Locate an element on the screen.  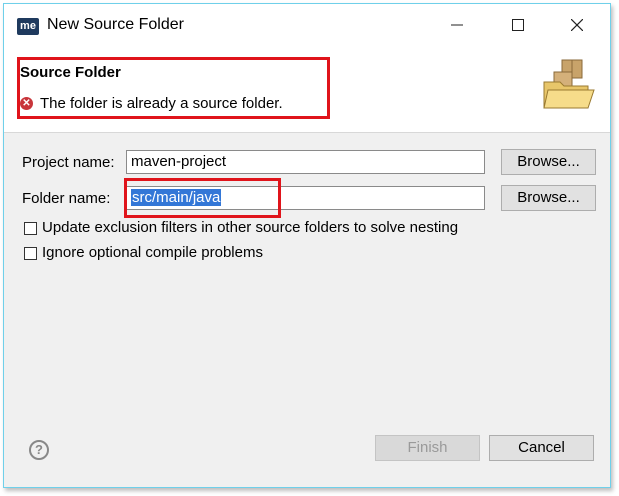
project-name-label: Project name: is located at coordinates (68, 162).